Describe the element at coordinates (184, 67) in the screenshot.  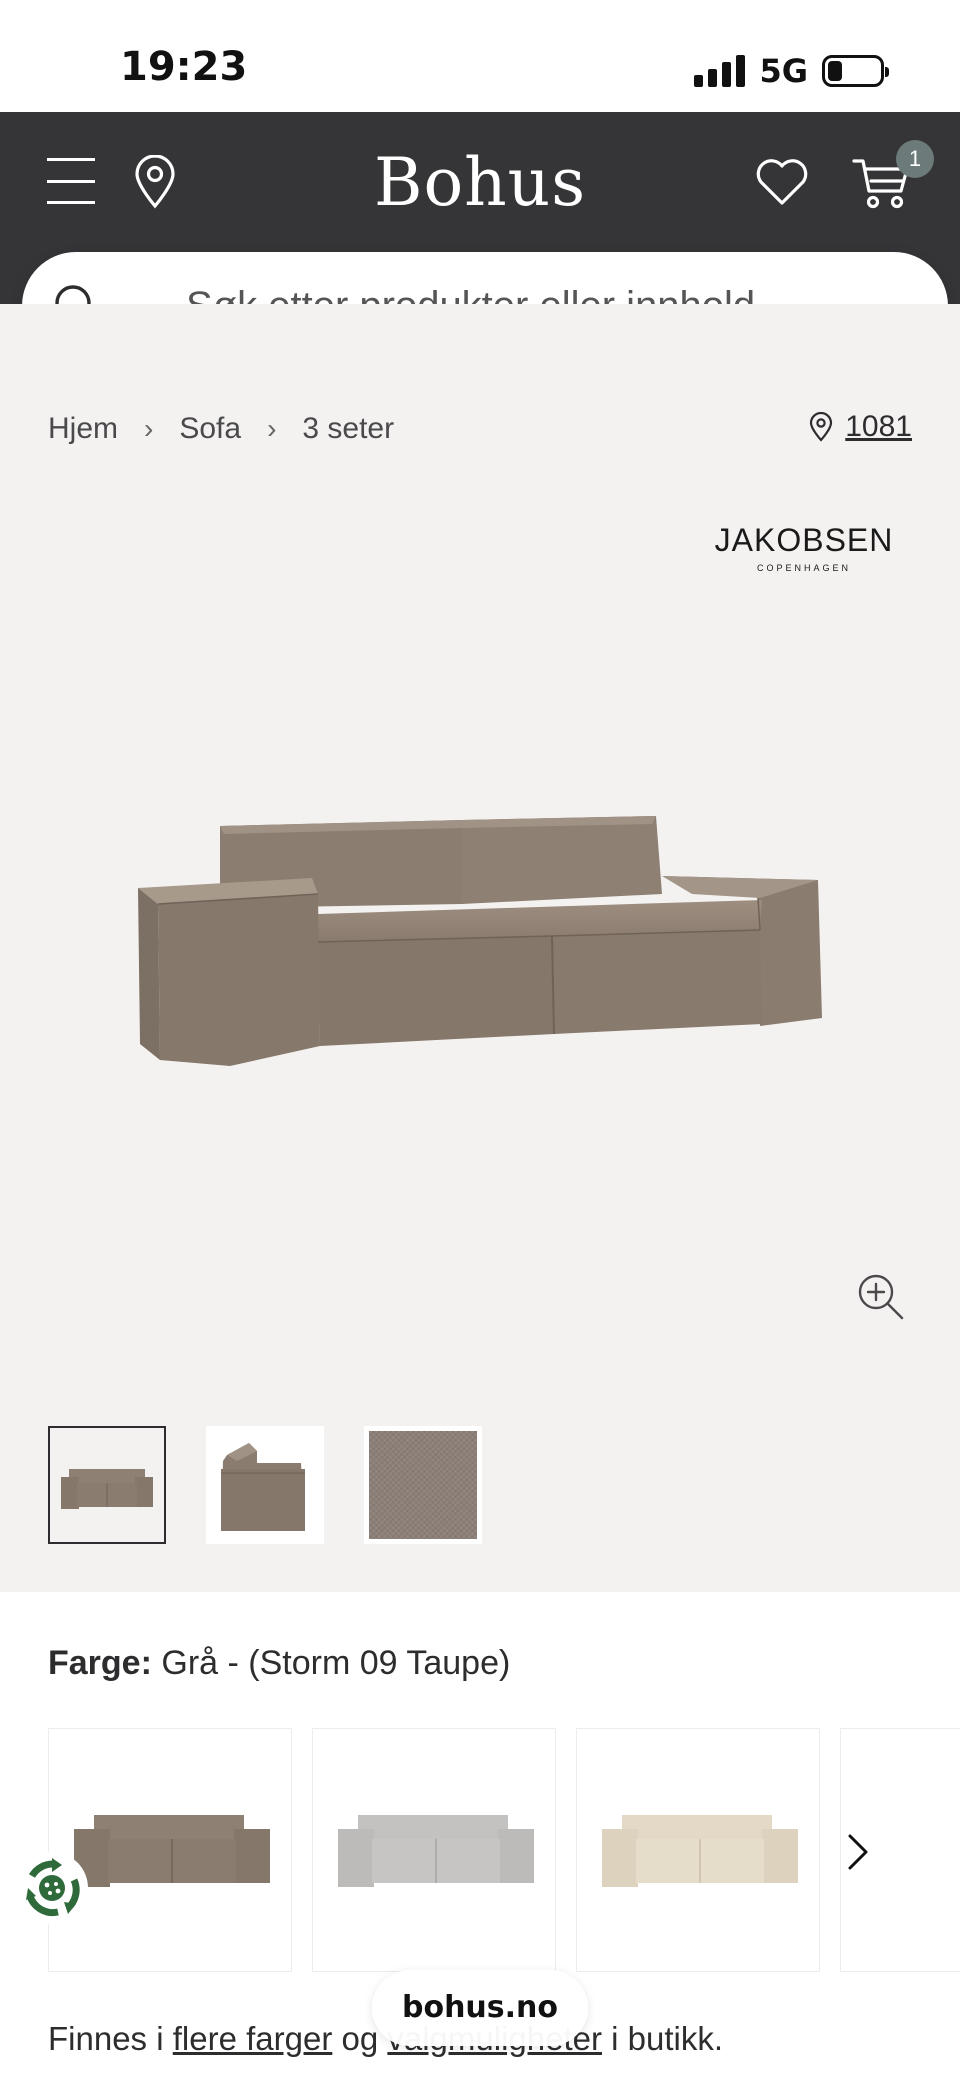
I see `status-time: 19:23` at that location.